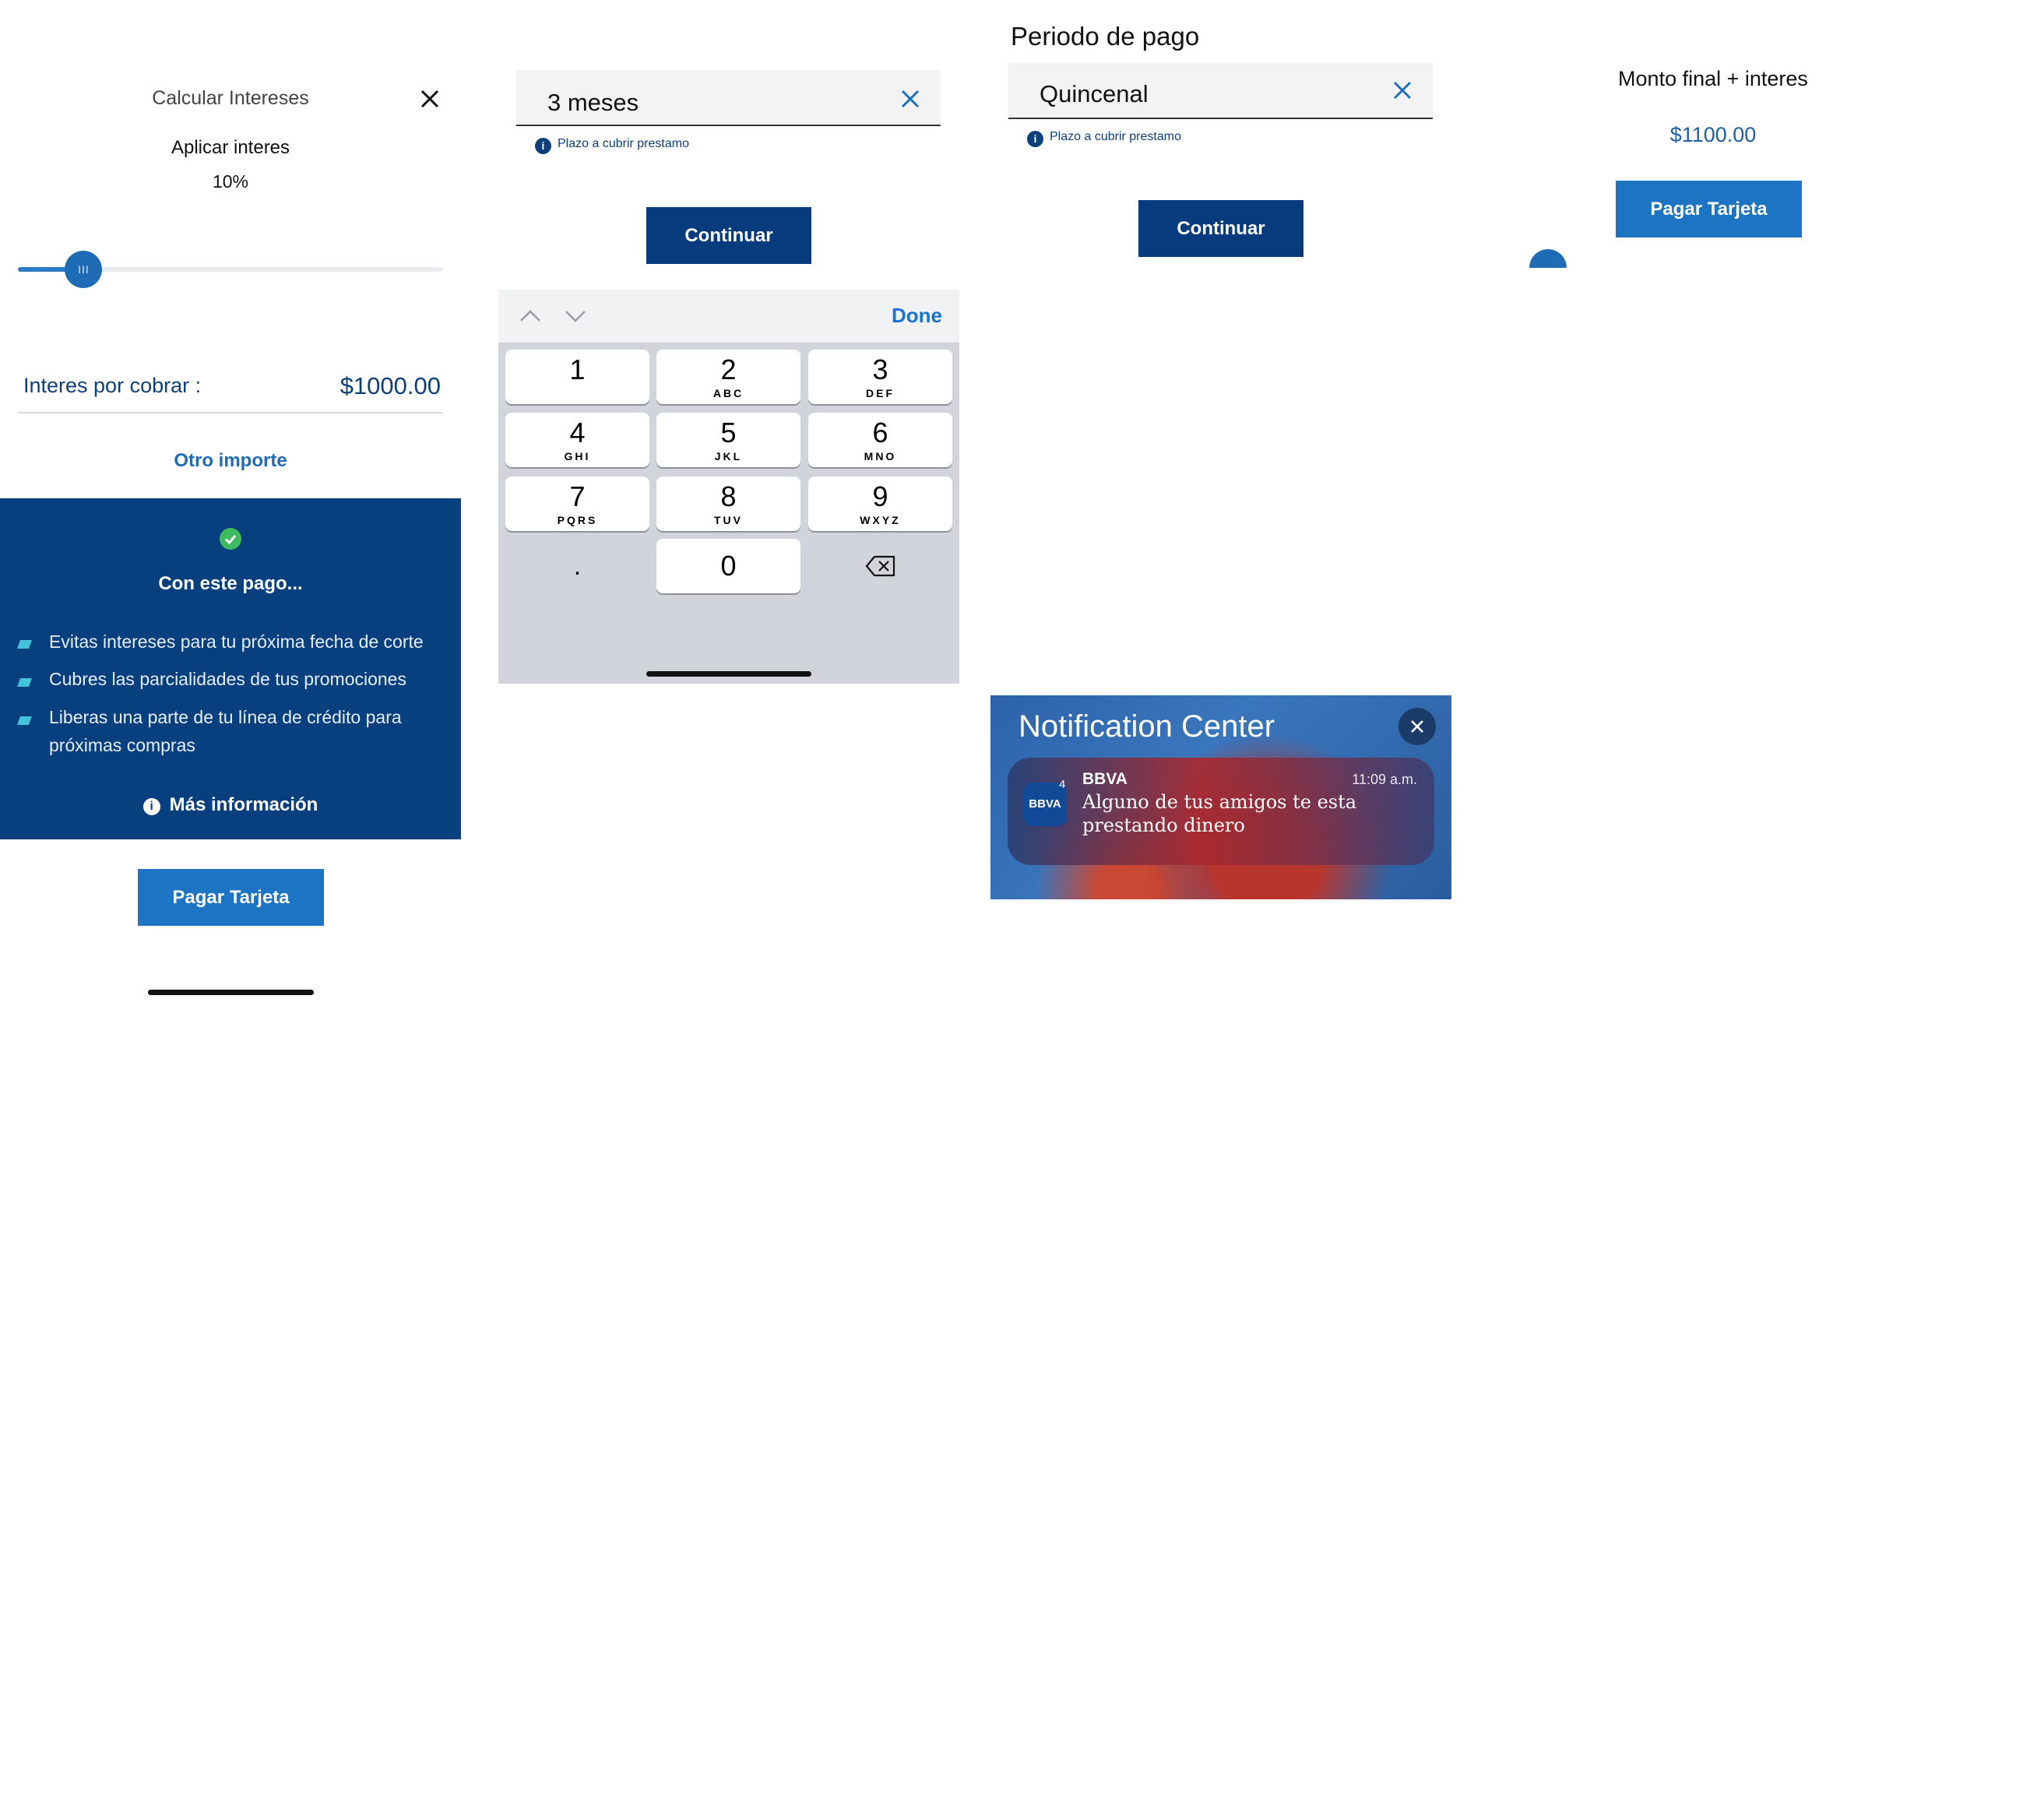 Image resolution: width=2044 pixels, height=1808 pixels. I want to click on interest-slider: III, so click(230, 269).